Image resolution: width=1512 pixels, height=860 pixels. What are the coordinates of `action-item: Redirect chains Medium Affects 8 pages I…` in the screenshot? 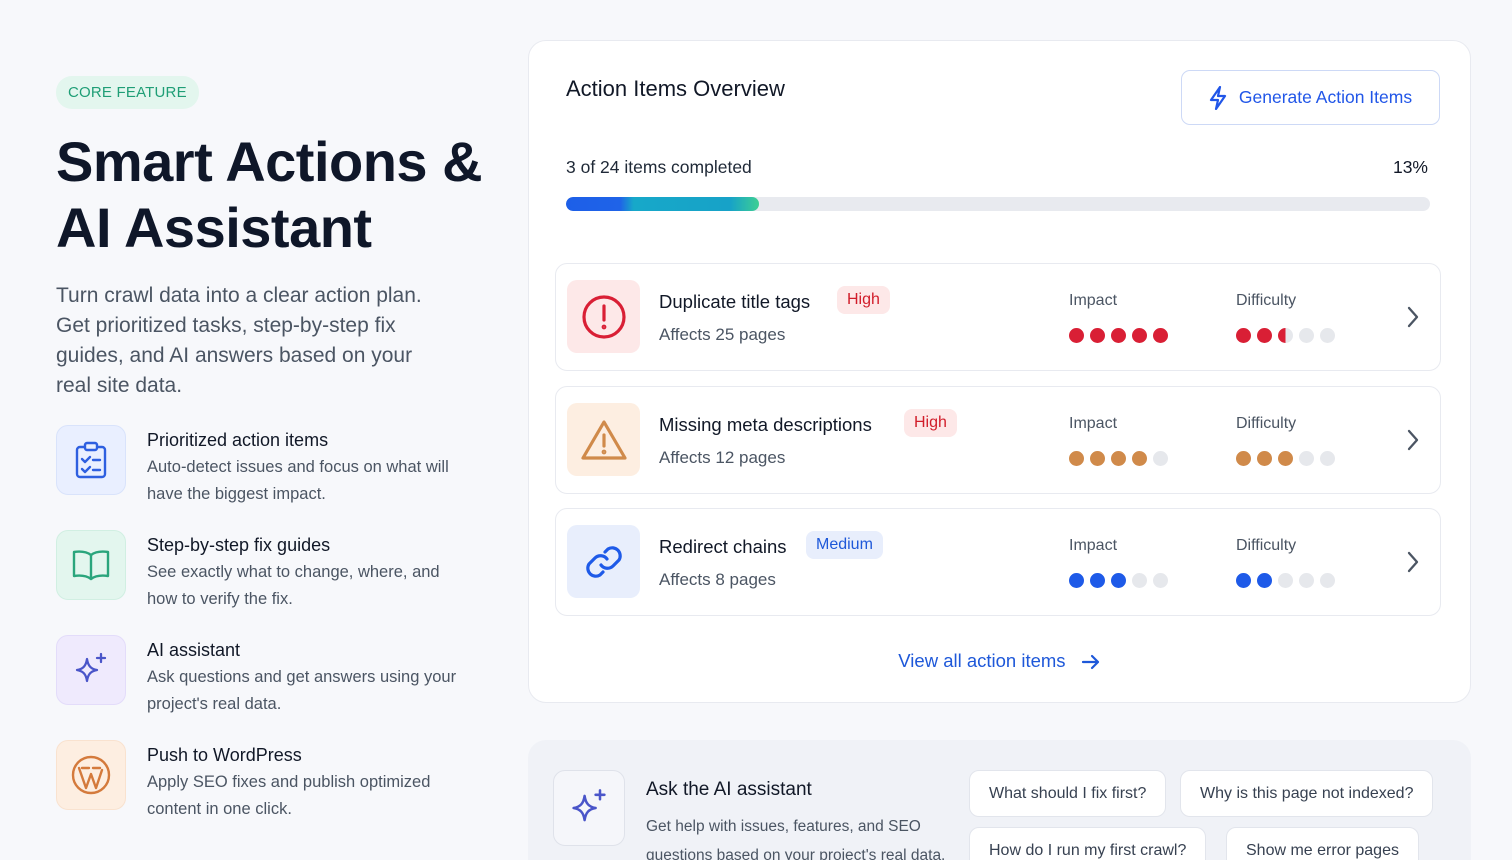 It's located at (998, 562).